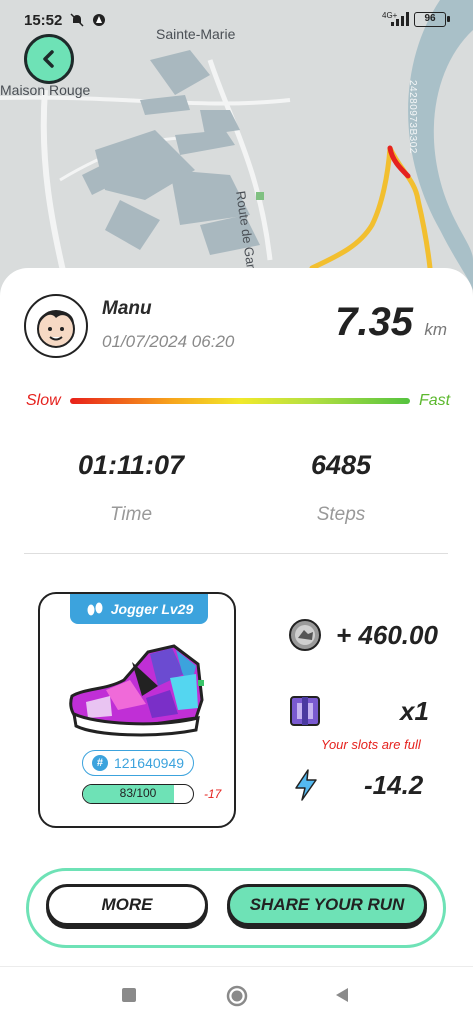  Describe the element at coordinates (236, 20) in the screenshot. I see `status-bar: 15:52 4G+ 96` at that location.